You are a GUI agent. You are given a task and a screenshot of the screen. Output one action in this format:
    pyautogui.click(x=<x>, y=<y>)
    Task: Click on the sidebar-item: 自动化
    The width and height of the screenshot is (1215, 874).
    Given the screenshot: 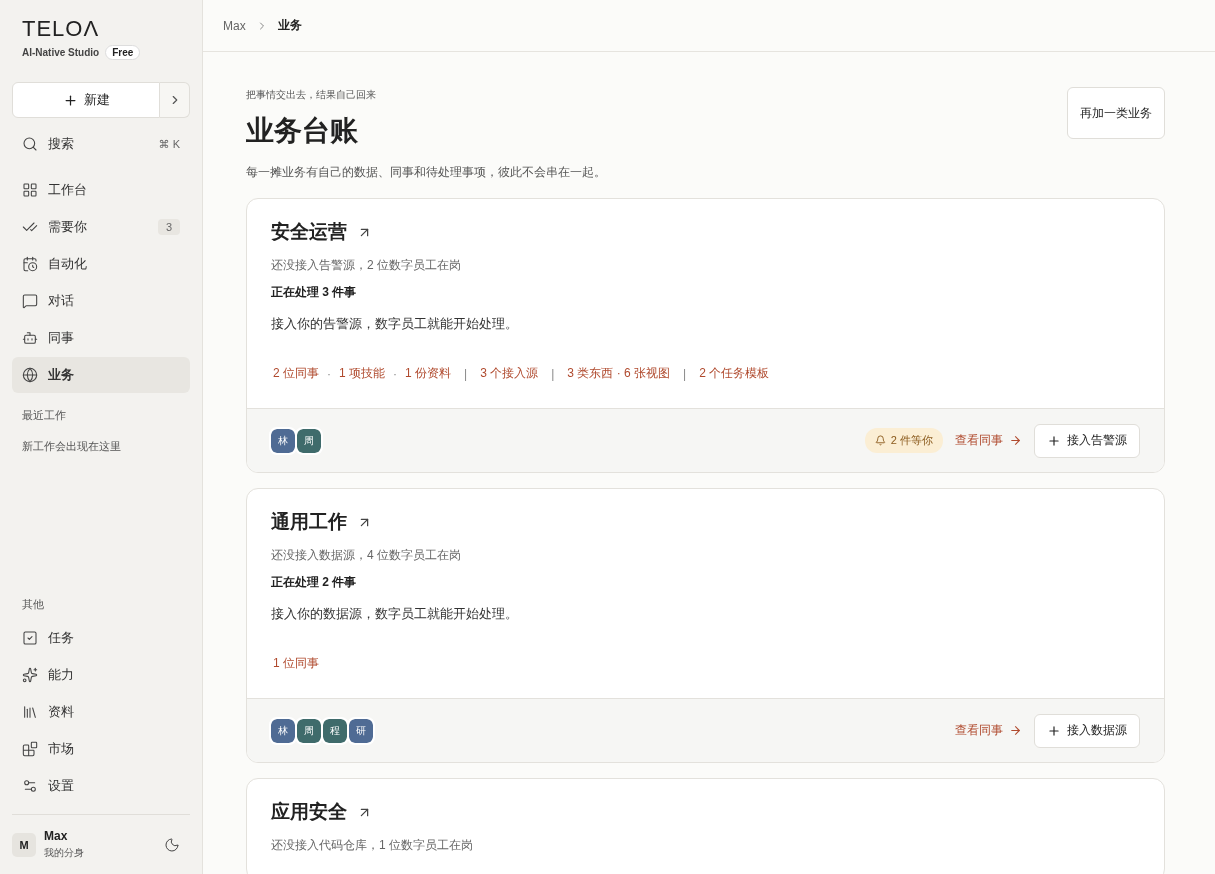 What is the action you would take?
    pyautogui.click(x=101, y=264)
    